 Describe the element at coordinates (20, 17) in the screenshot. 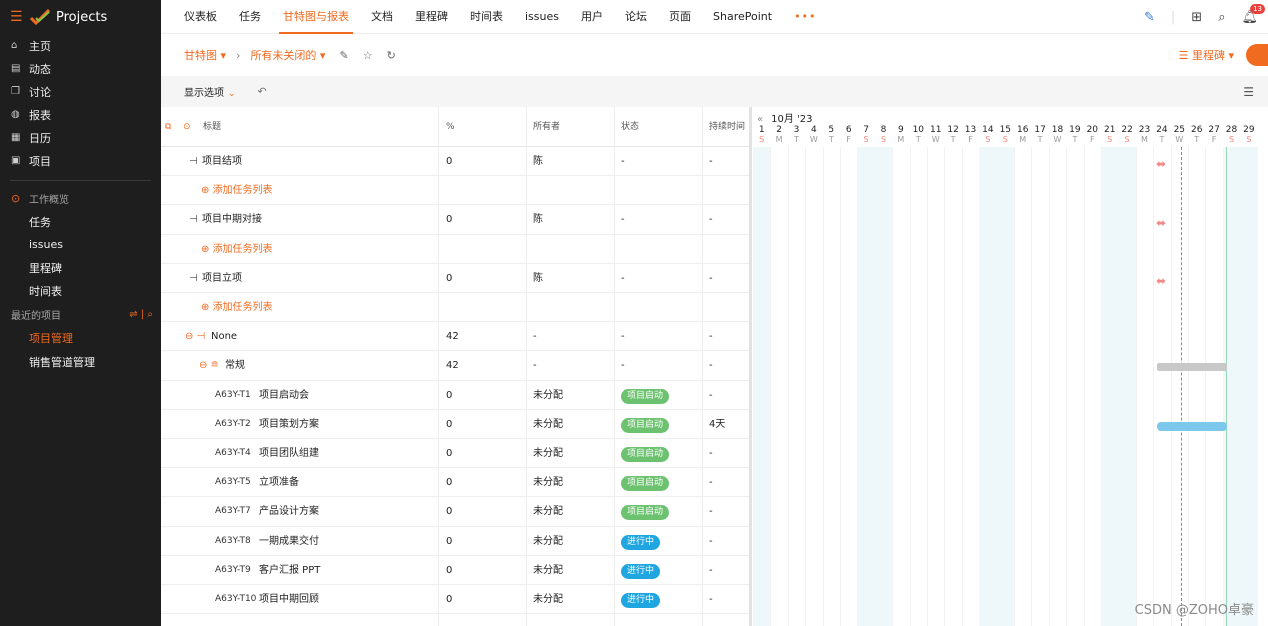

I see `hamburger-menu-icon: ☰` at that location.